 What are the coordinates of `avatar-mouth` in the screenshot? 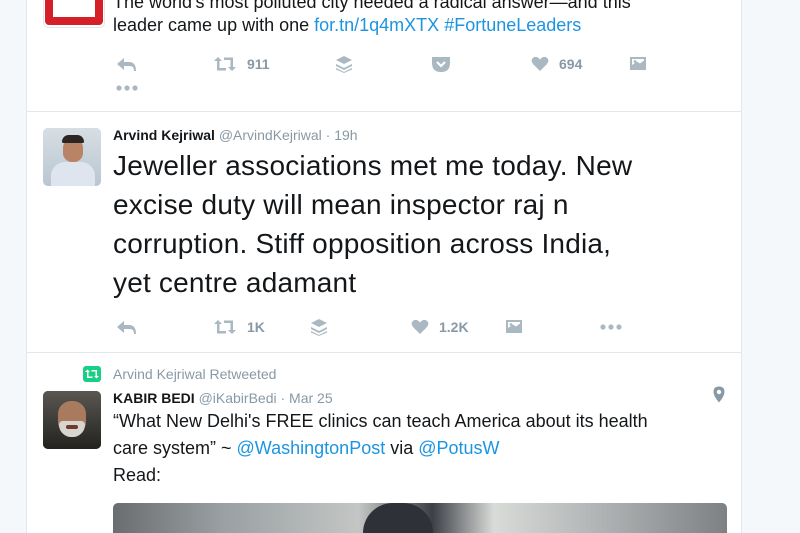 It's located at (72, 427).